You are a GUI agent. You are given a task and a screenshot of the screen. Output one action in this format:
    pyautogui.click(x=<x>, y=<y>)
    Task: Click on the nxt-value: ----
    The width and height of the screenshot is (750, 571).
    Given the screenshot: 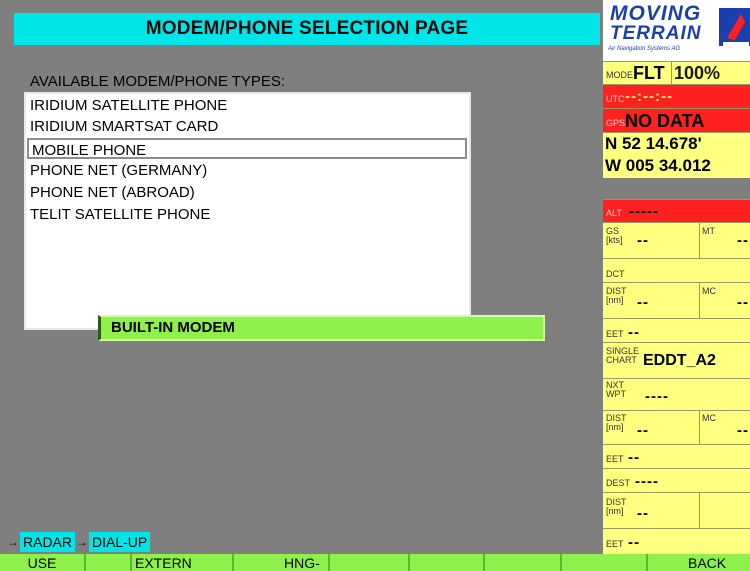 What is the action you would take?
    pyautogui.click(x=657, y=396)
    